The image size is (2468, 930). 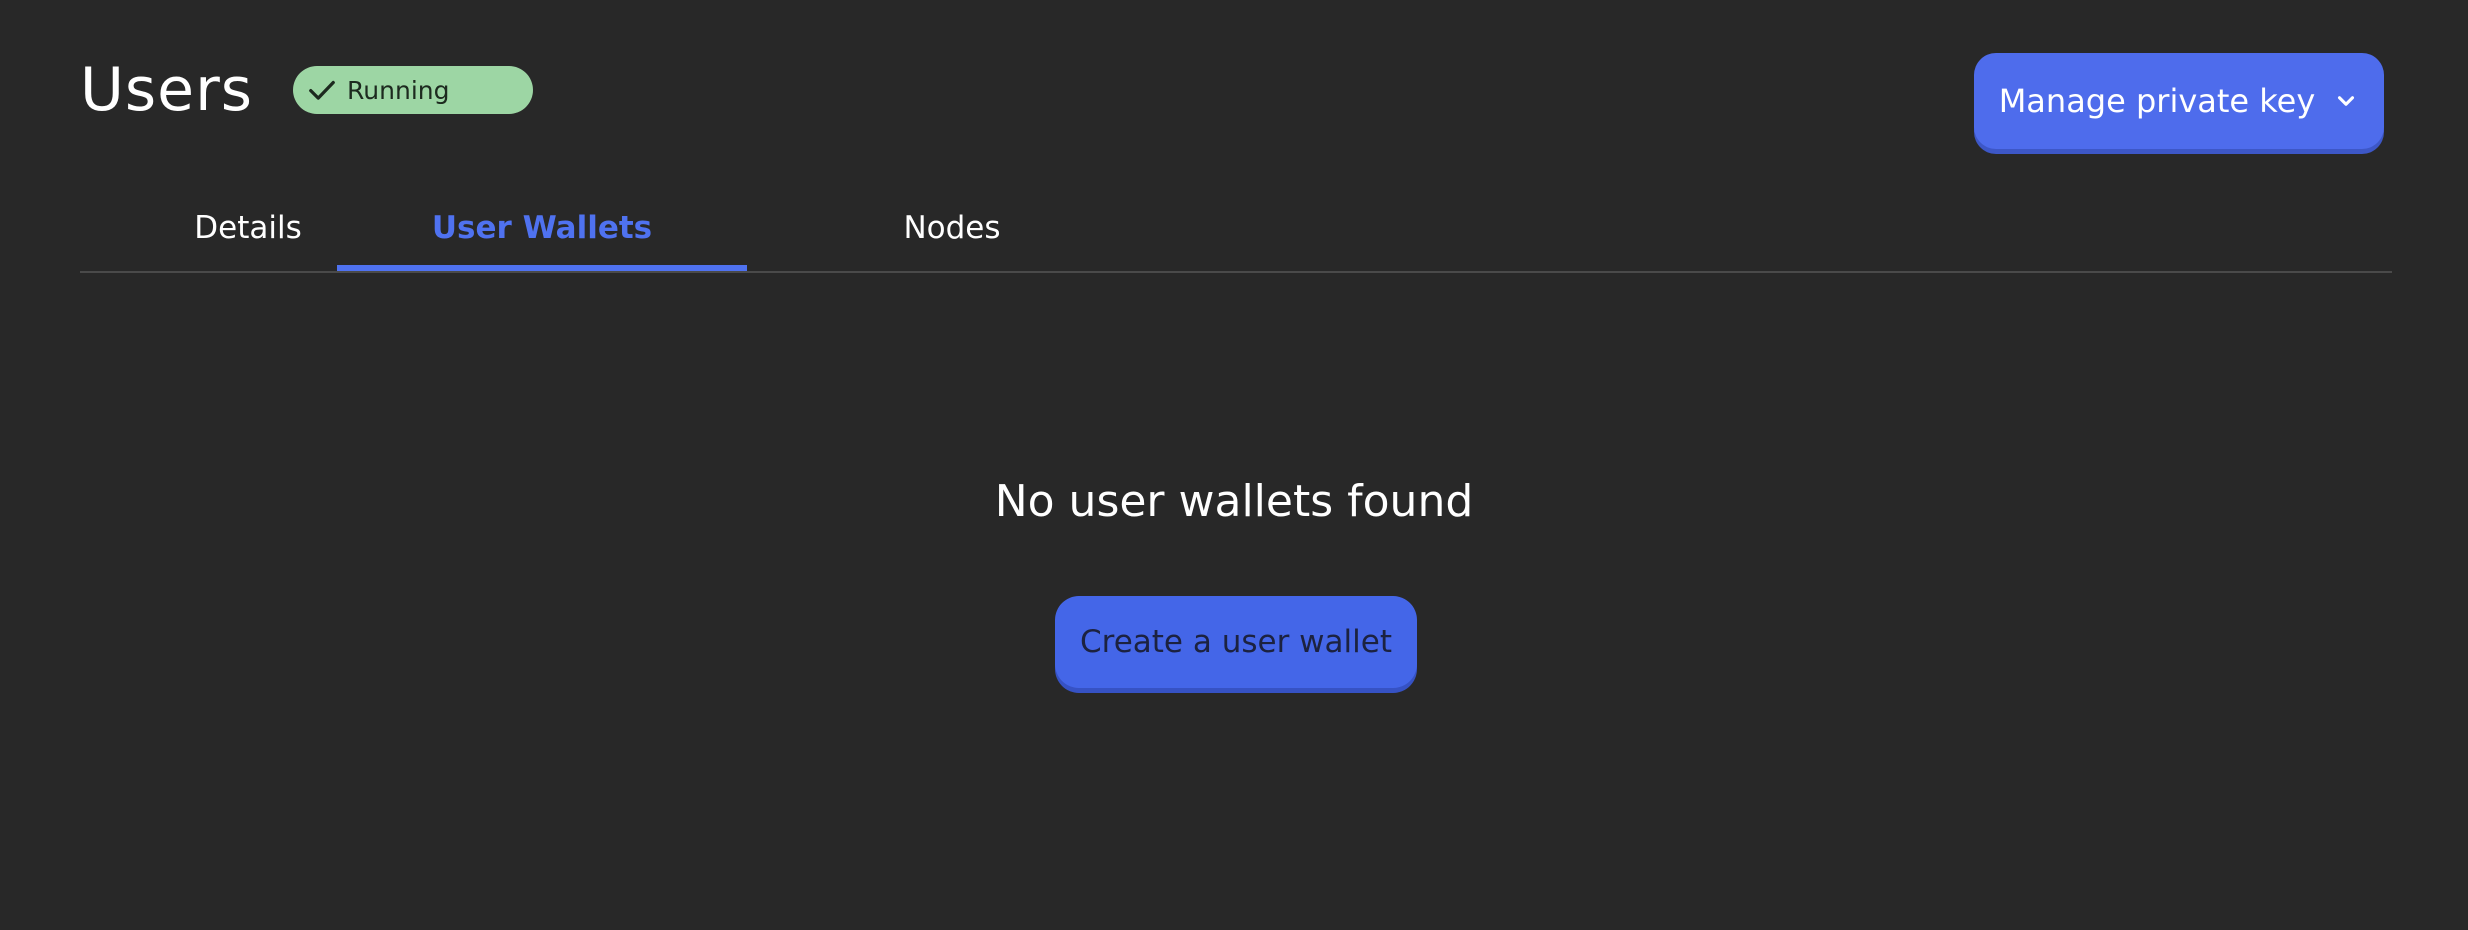 I want to click on page-header: Users Running, so click(x=307, y=90).